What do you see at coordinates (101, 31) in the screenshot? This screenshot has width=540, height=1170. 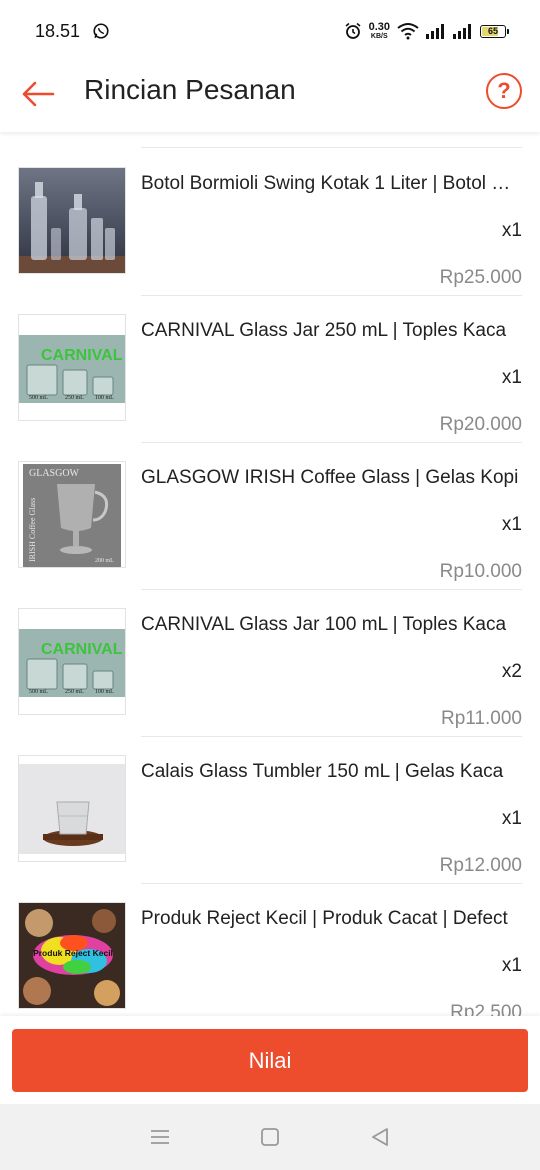 I see `whatsapp-icon` at bounding box center [101, 31].